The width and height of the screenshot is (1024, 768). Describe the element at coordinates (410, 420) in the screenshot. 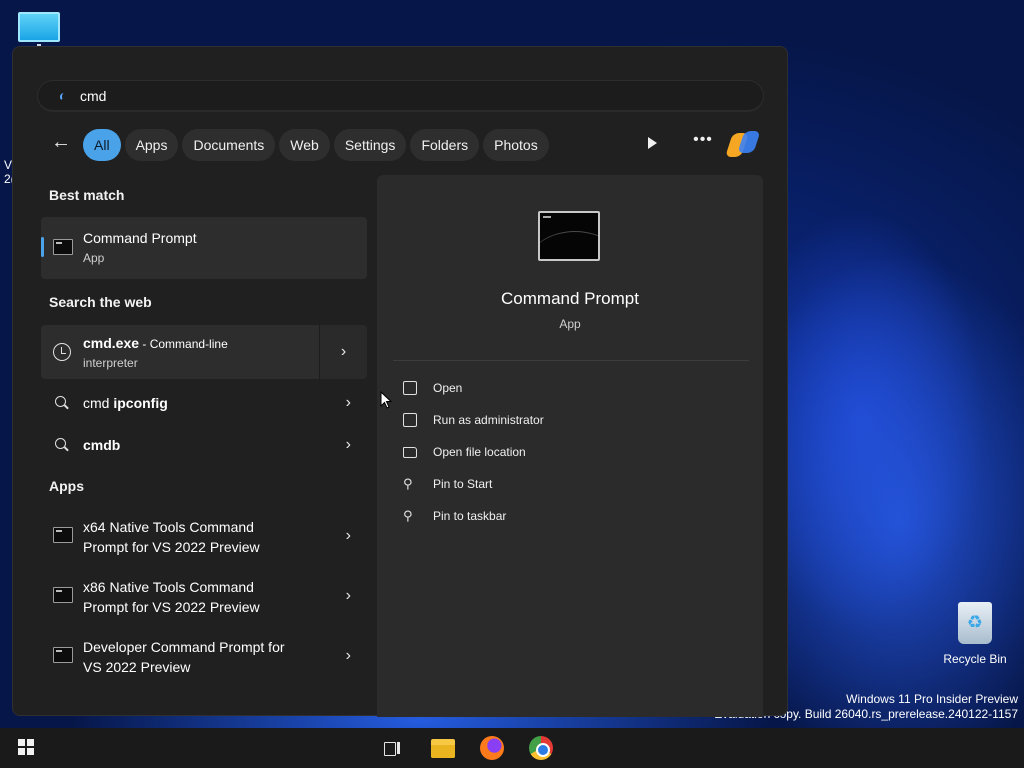

I see `shield-admin-icon` at that location.